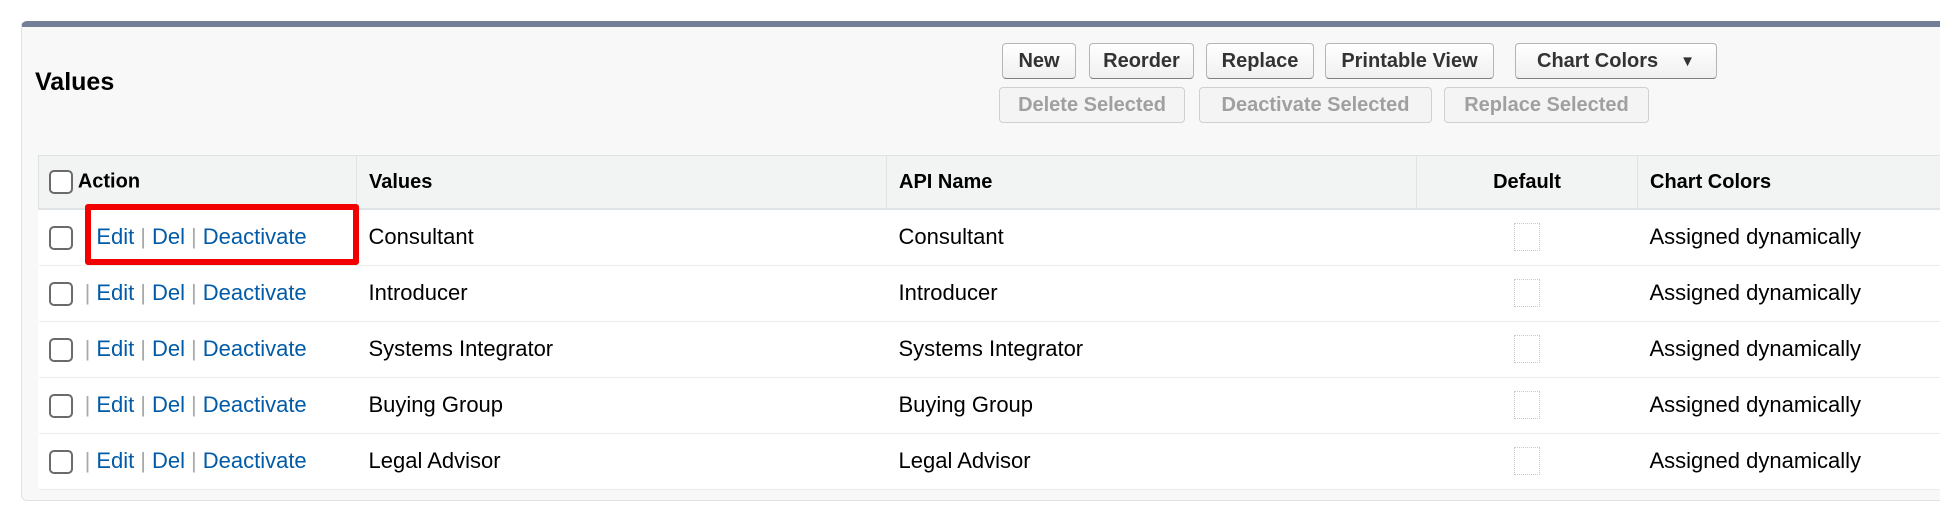 The width and height of the screenshot is (1940, 524). What do you see at coordinates (1409, 61) in the screenshot?
I see `printable-view-button: Printable View` at bounding box center [1409, 61].